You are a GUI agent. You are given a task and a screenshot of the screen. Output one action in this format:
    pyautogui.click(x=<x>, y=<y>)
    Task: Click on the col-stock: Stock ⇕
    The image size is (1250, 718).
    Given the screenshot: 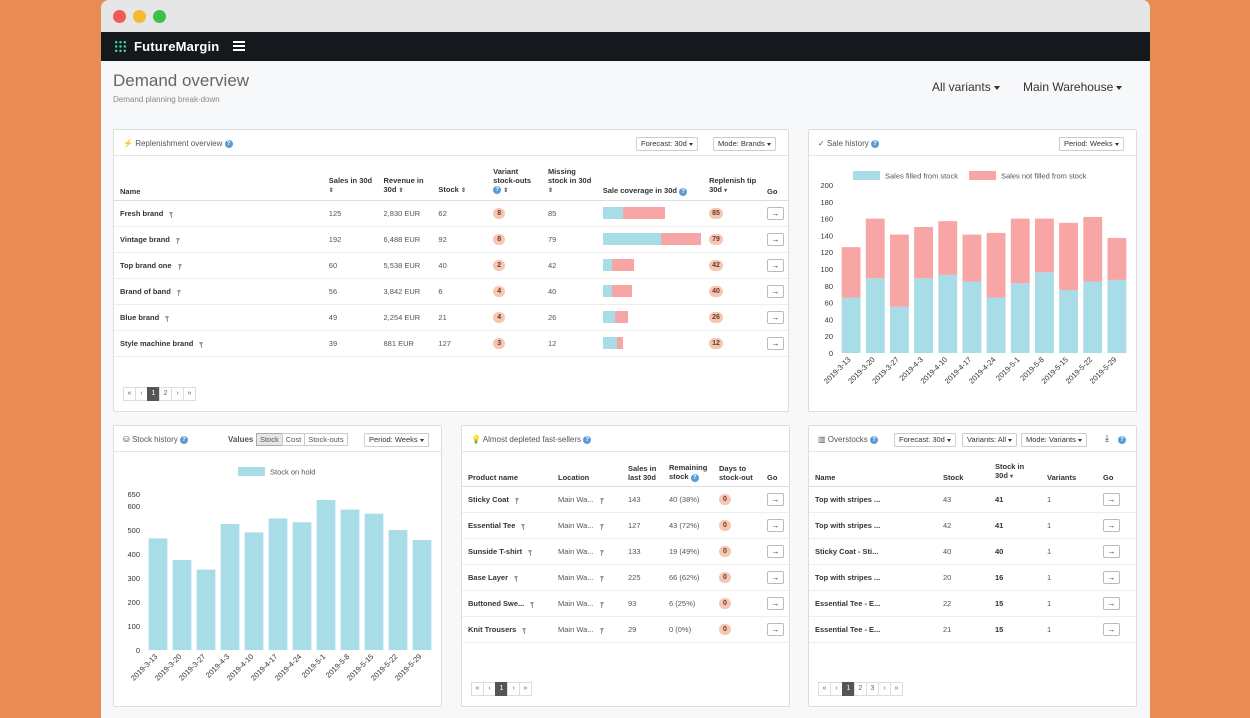 What is the action you would take?
    pyautogui.click(x=460, y=178)
    